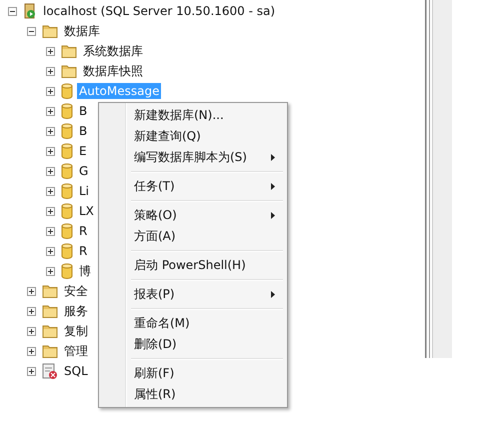 This screenshot has width=482, height=432. Describe the element at coordinates (83, 151) in the screenshot. I see `tree-item: E` at that location.